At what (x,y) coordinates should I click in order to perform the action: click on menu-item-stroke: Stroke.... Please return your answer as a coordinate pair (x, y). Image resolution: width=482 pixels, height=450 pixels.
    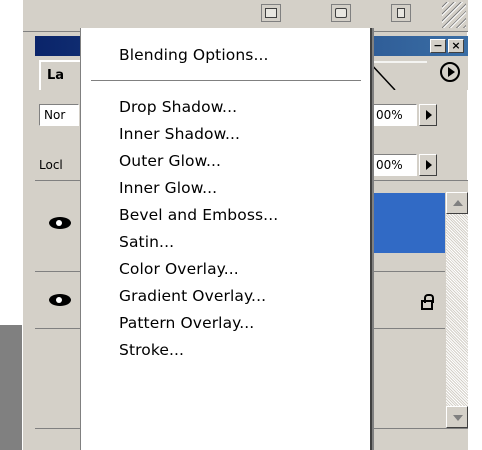
    Looking at the image, I should click on (151, 353).